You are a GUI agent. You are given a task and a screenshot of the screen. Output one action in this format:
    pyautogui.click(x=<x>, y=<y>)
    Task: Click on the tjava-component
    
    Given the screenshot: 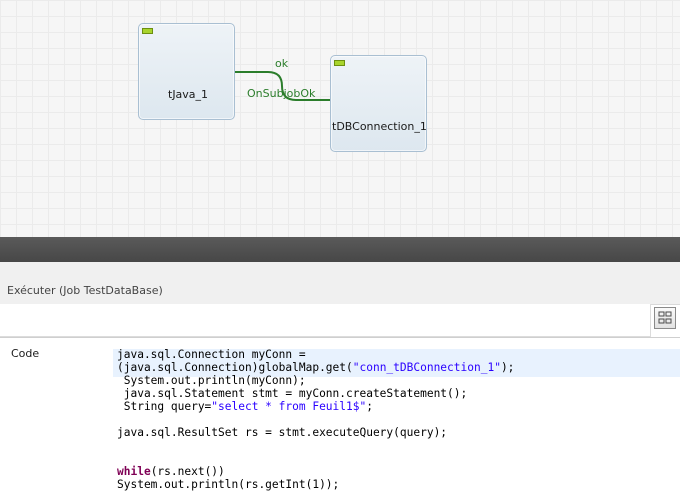 What is the action you would take?
    pyautogui.click(x=186, y=71)
    